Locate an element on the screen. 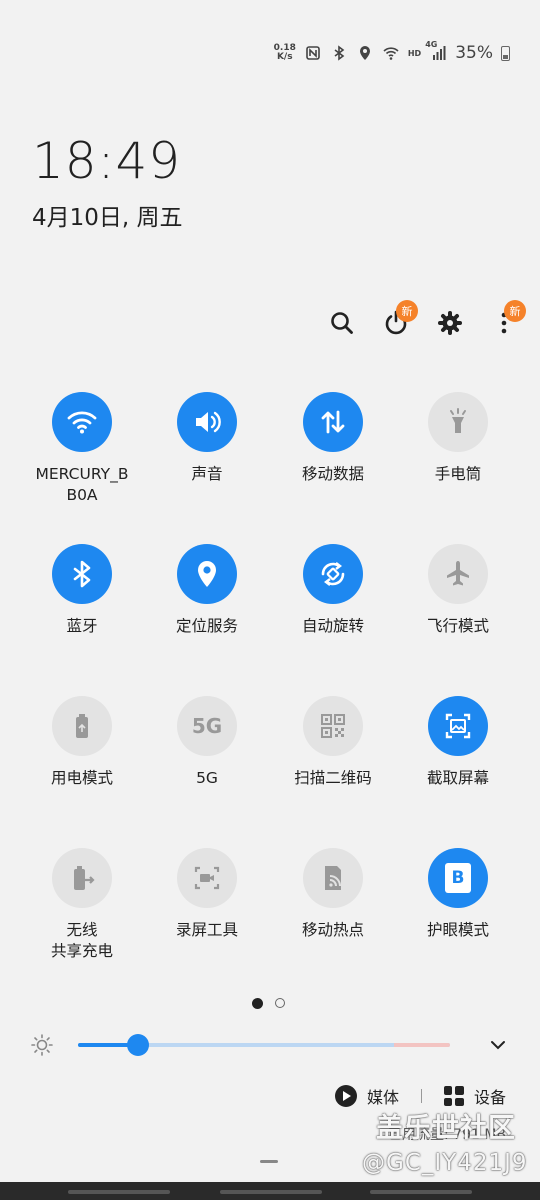 Image resolution: width=540 pixels, height=1200 pixels. 5g-icon: 5G is located at coordinates (207, 726).